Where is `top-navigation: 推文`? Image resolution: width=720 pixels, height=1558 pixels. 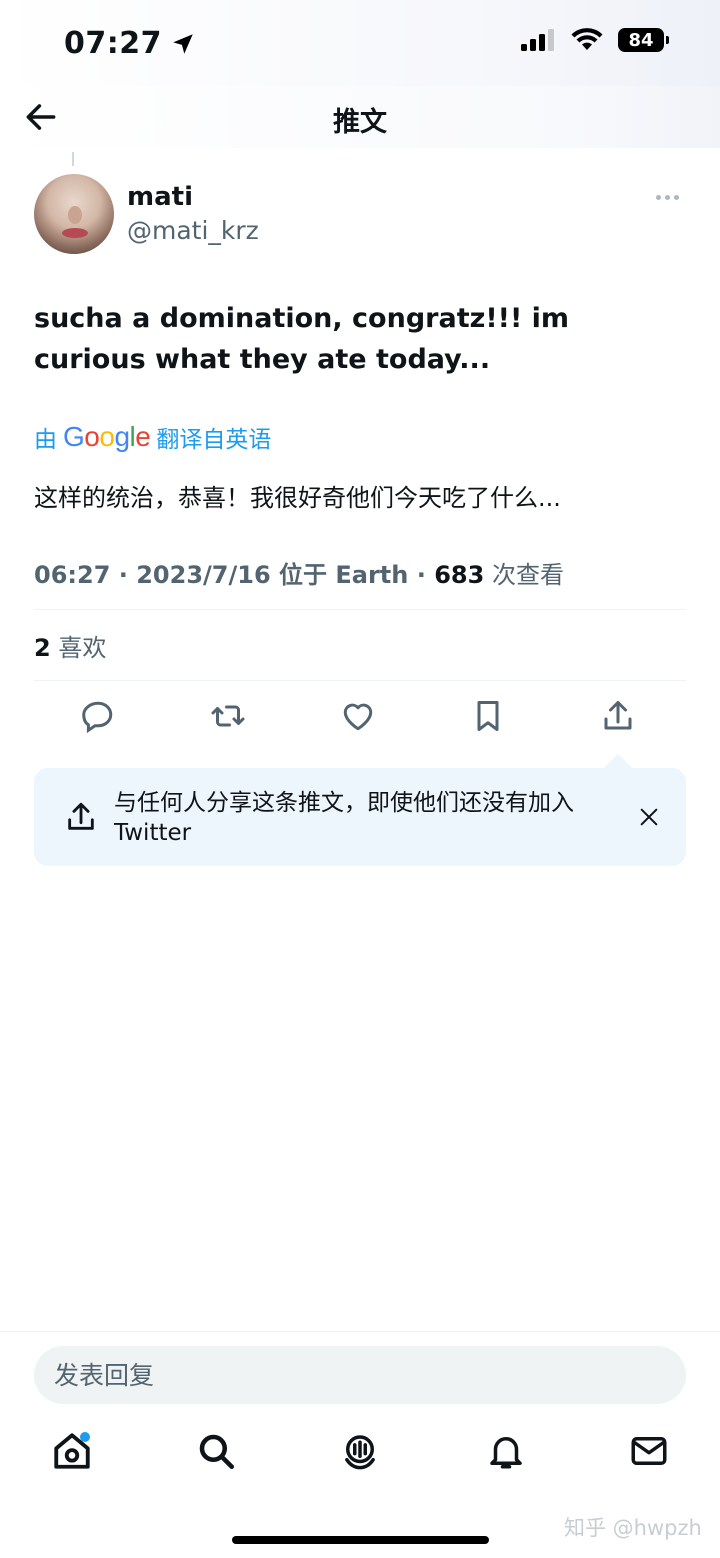
top-navigation: 推文 is located at coordinates (360, 117).